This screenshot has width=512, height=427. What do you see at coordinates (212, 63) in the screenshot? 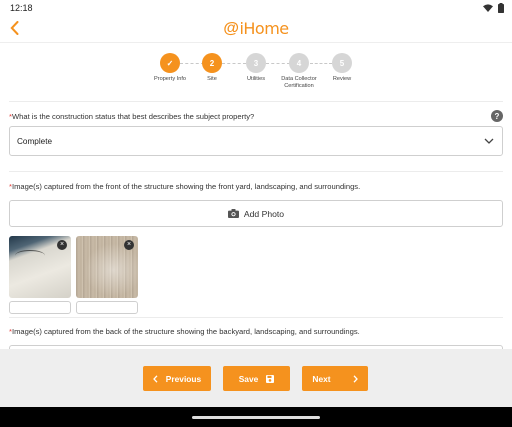
I see `step-number: 2` at bounding box center [212, 63].